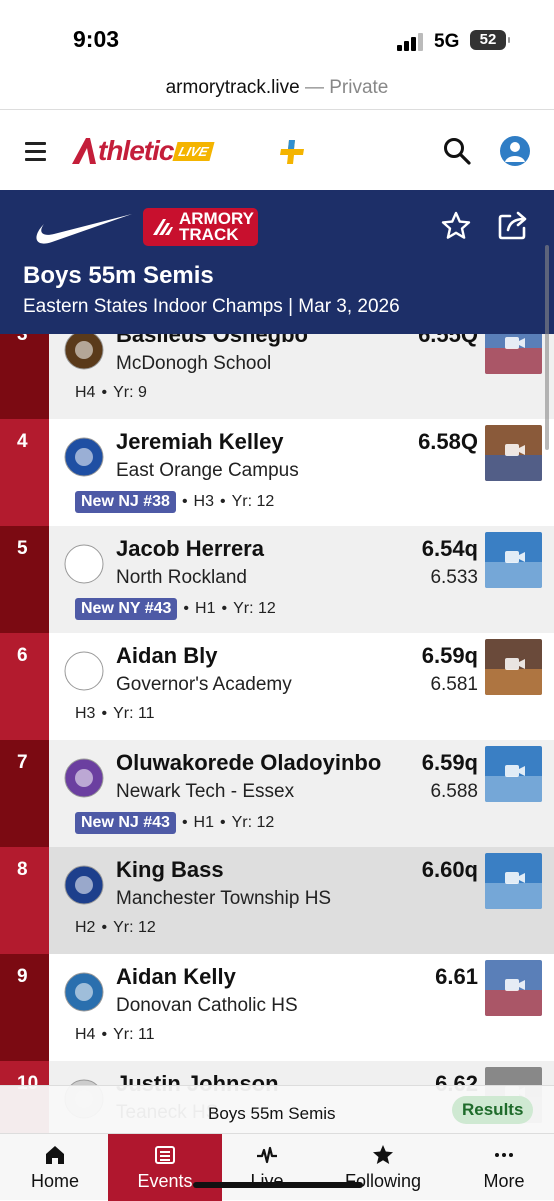  I want to click on tab-more-label: More, so click(504, 1181).